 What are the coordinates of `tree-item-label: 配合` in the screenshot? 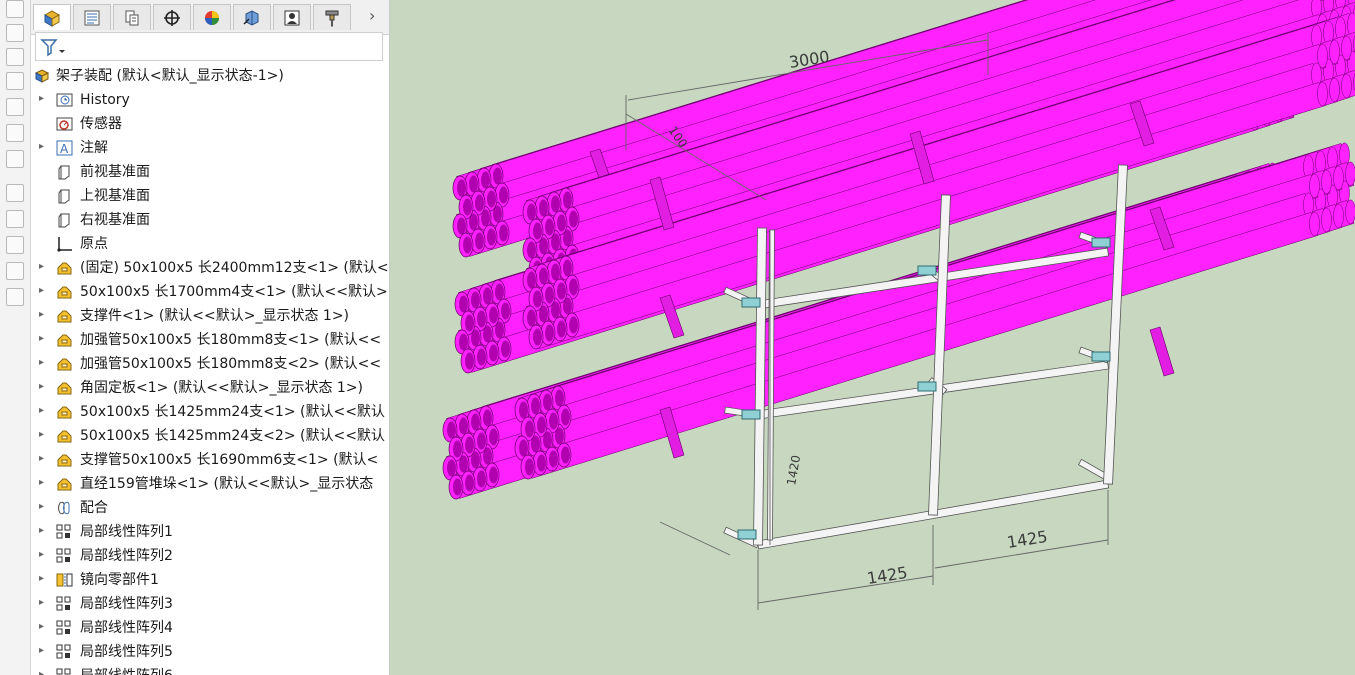 It's located at (94, 508).